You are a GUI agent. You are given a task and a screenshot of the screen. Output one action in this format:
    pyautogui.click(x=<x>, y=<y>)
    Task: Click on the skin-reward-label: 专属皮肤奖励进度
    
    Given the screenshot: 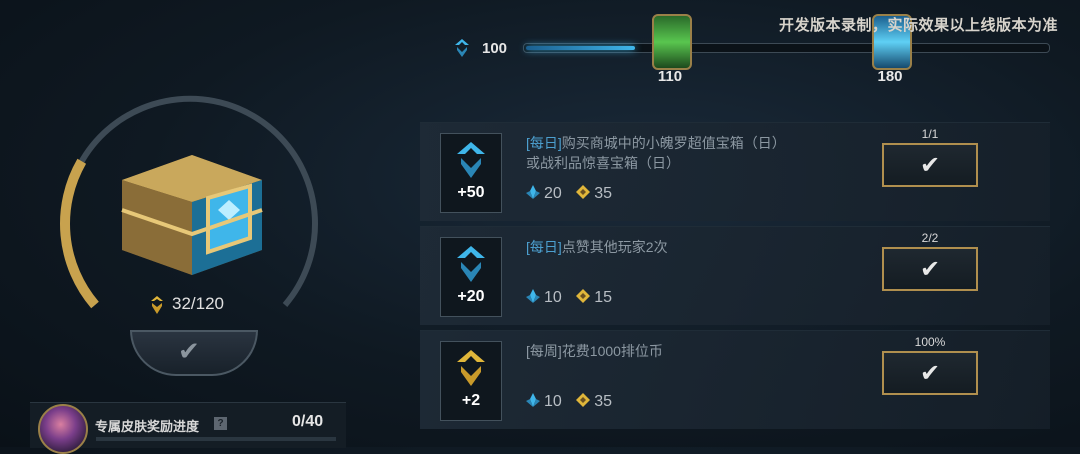 What is the action you would take?
    pyautogui.click(x=147, y=426)
    